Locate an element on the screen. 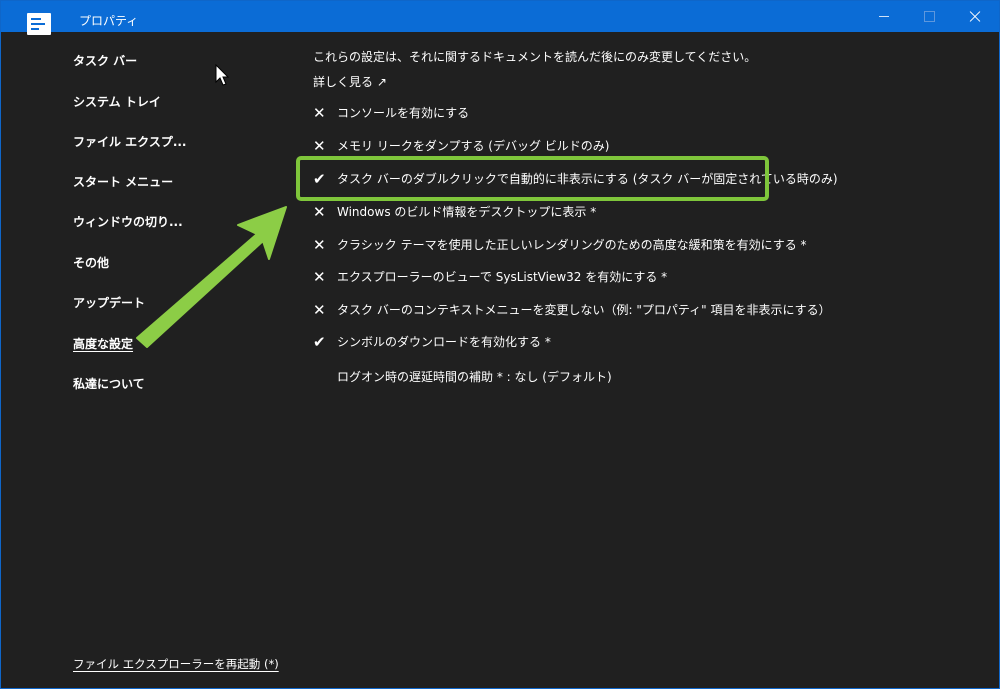 This screenshot has height=689, width=1000. mouse-cursor-icon is located at coordinates (222, 75).